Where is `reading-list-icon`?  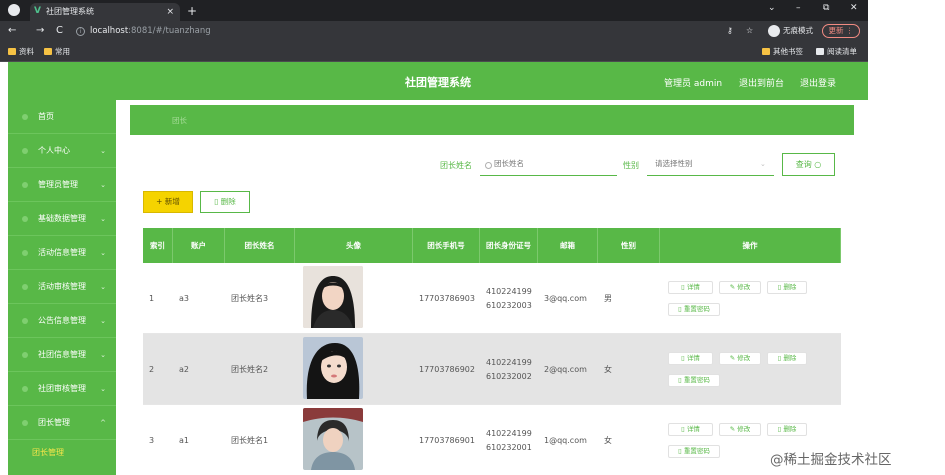 reading-list-icon is located at coordinates (820, 51).